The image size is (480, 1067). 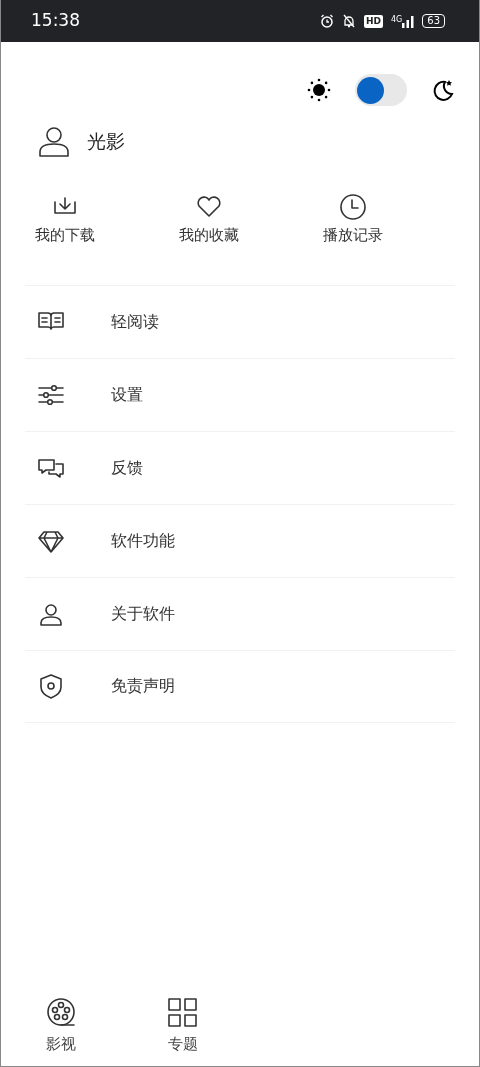 I want to click on film-reel-icon, so click(x=61, y=1013).